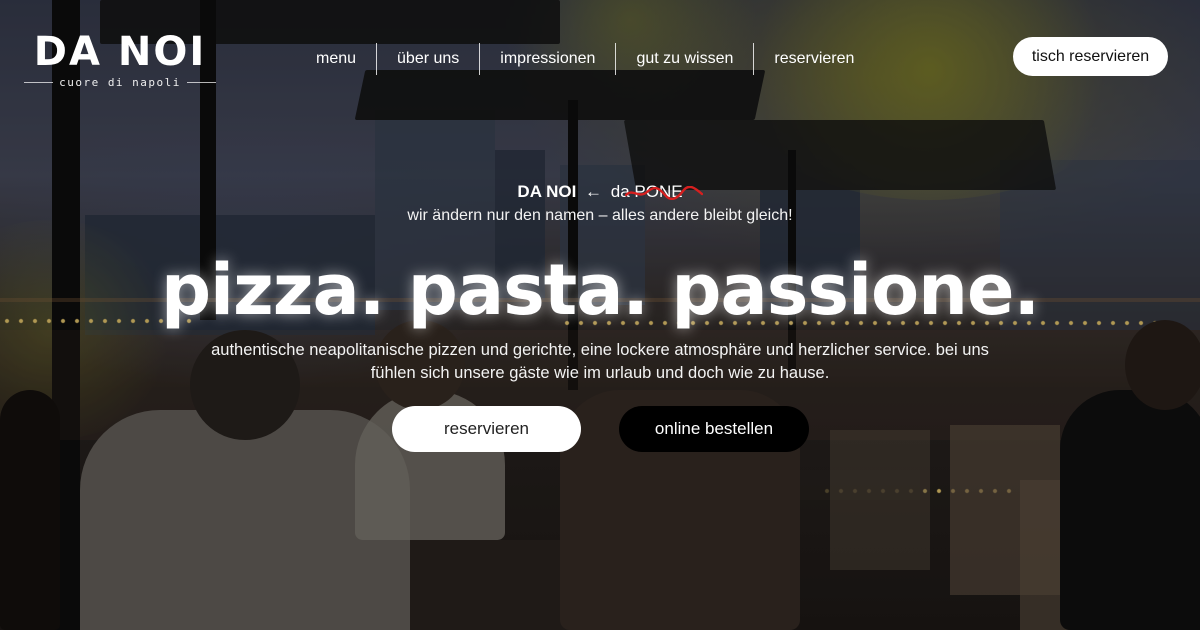 Image resolution: width=1200 pixels, height=630 pixels. I want to click on old-name-wrapper: da PONE, so click(657, 192).